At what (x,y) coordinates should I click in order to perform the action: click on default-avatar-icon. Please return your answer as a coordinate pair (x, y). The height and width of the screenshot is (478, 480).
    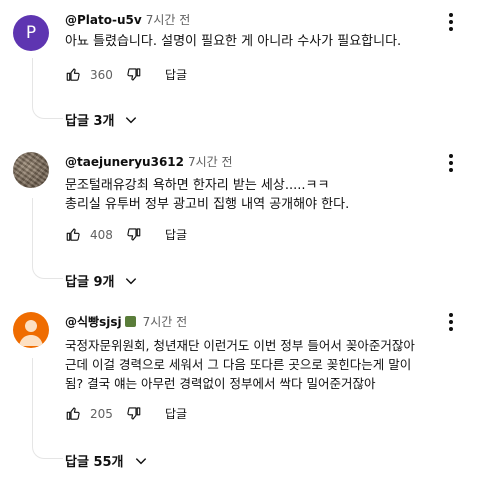
    Looking at the image, I should click on (31, 333).